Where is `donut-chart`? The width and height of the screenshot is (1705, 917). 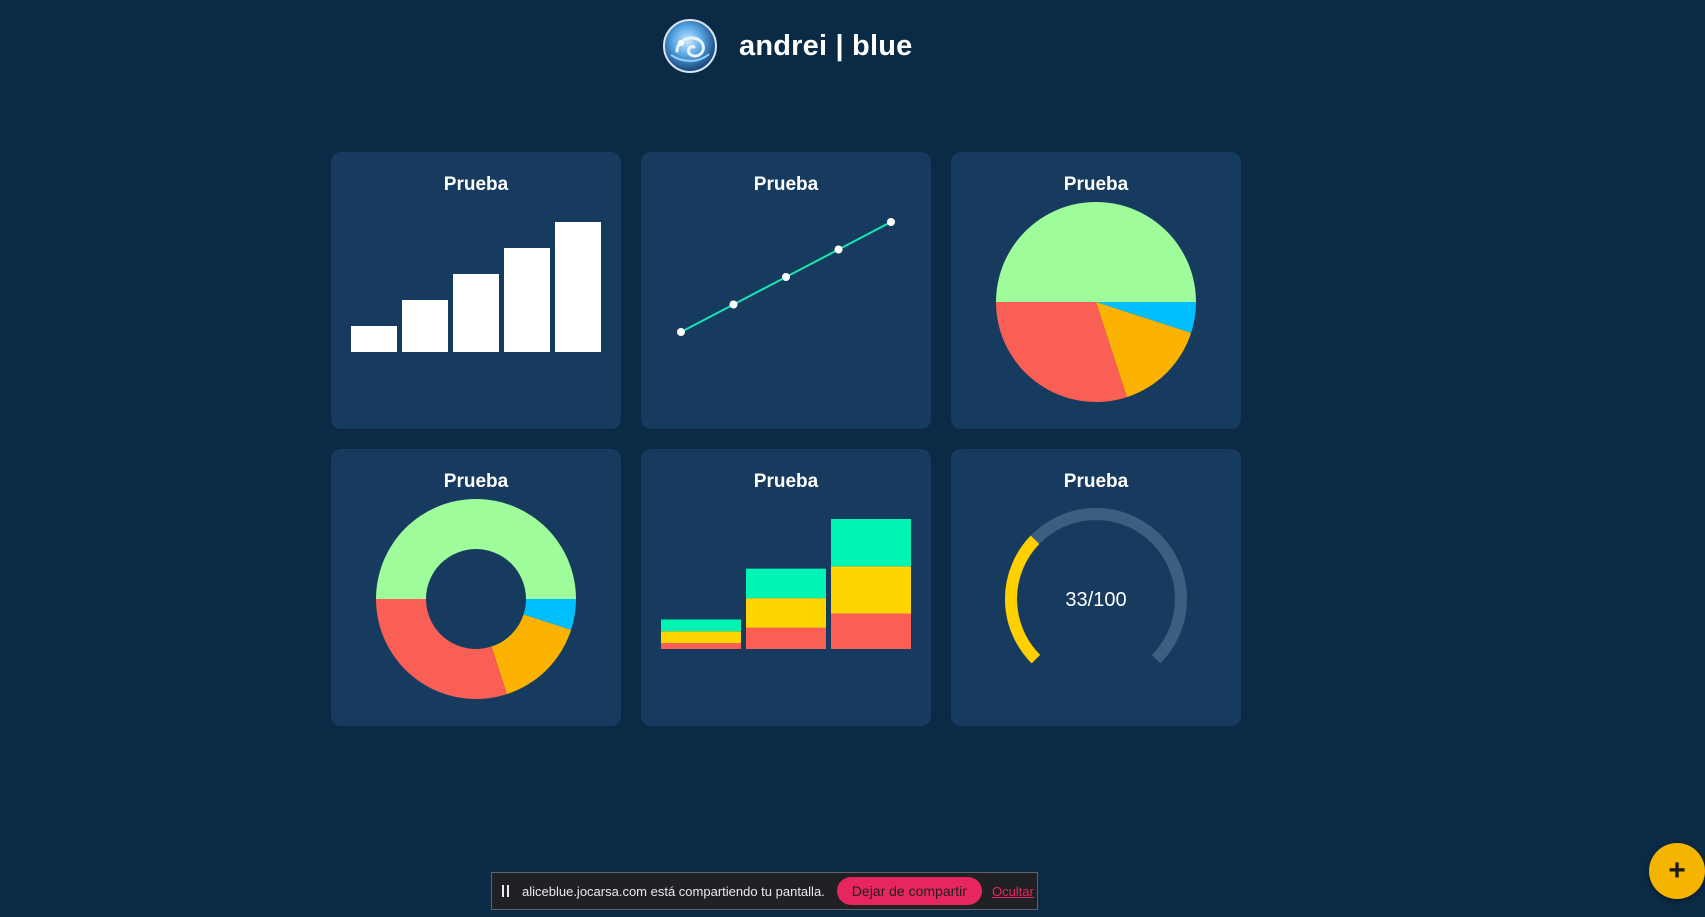 donut-chart is located at coordinates (476, 599).